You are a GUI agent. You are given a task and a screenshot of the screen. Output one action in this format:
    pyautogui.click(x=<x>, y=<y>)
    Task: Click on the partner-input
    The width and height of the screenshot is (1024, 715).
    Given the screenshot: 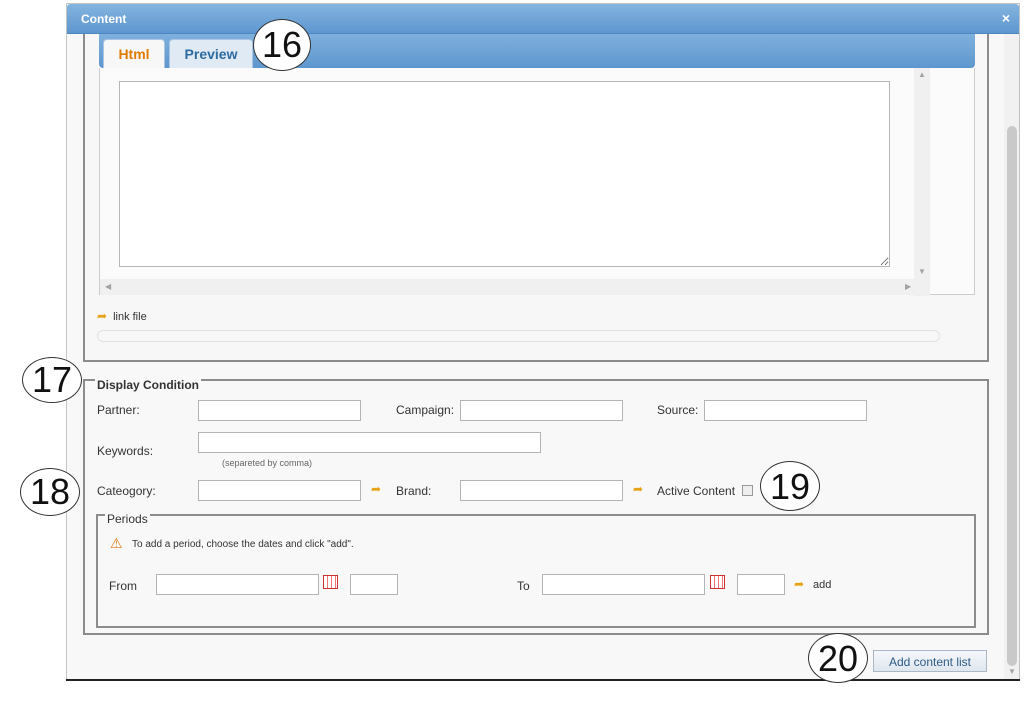 What is the action you would take?
    pyautogui.click(x=279, y=410)
    